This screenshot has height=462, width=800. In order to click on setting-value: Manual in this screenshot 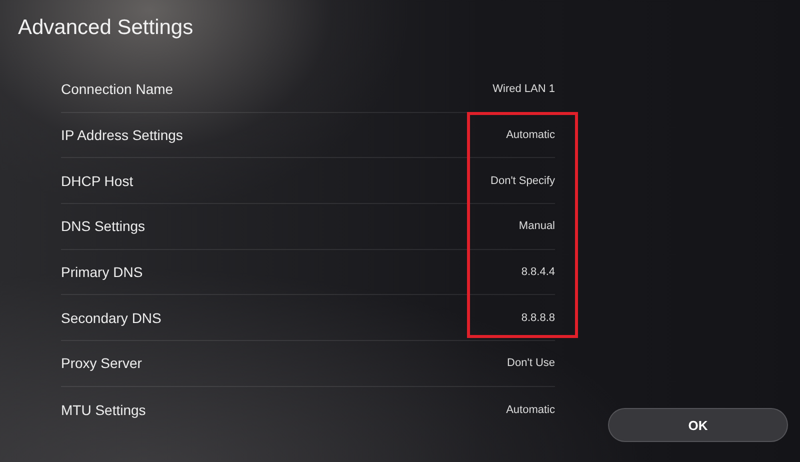, I will do `click(536, 226)`.